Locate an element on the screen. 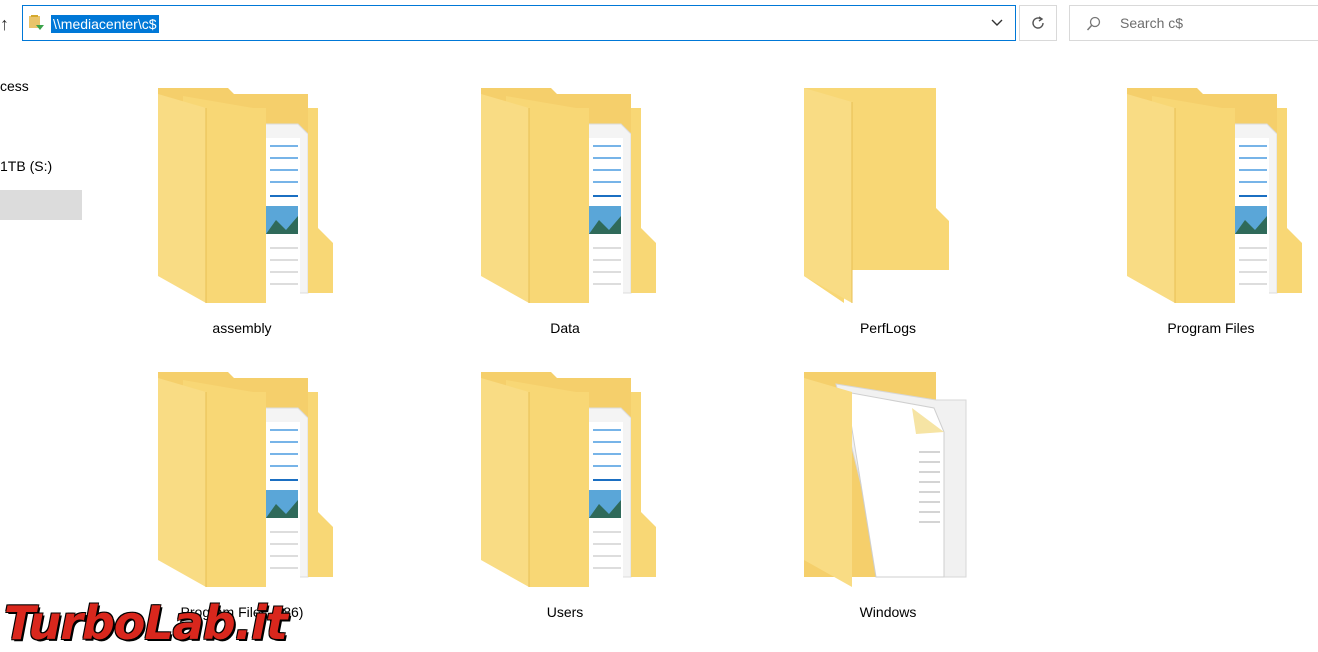  refresh-button is located at coordinates (1038, 23).